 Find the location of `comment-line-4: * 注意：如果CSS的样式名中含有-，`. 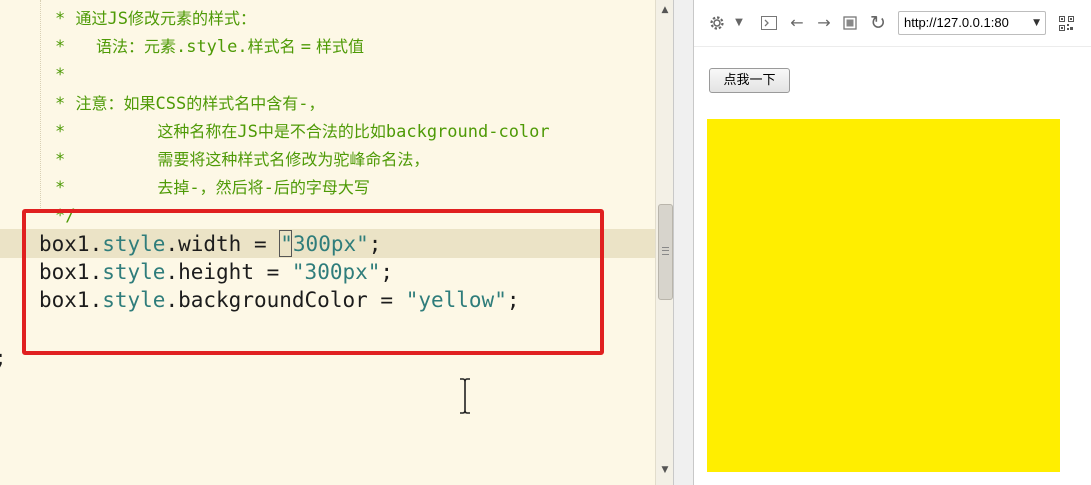

comment-line-4: * 注意：如果CSS的样式名中含有-， is located at coordinates (190, 104).